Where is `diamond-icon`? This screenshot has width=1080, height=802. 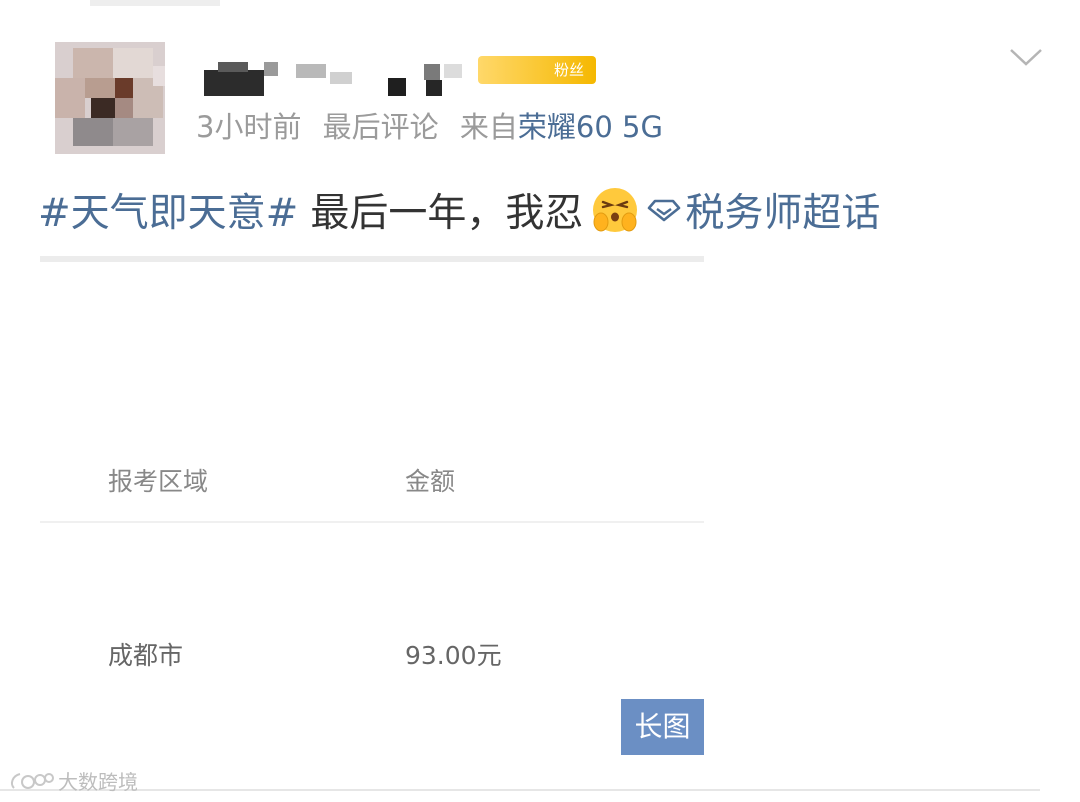 diamond-icon is located at coordinates (664, 210).